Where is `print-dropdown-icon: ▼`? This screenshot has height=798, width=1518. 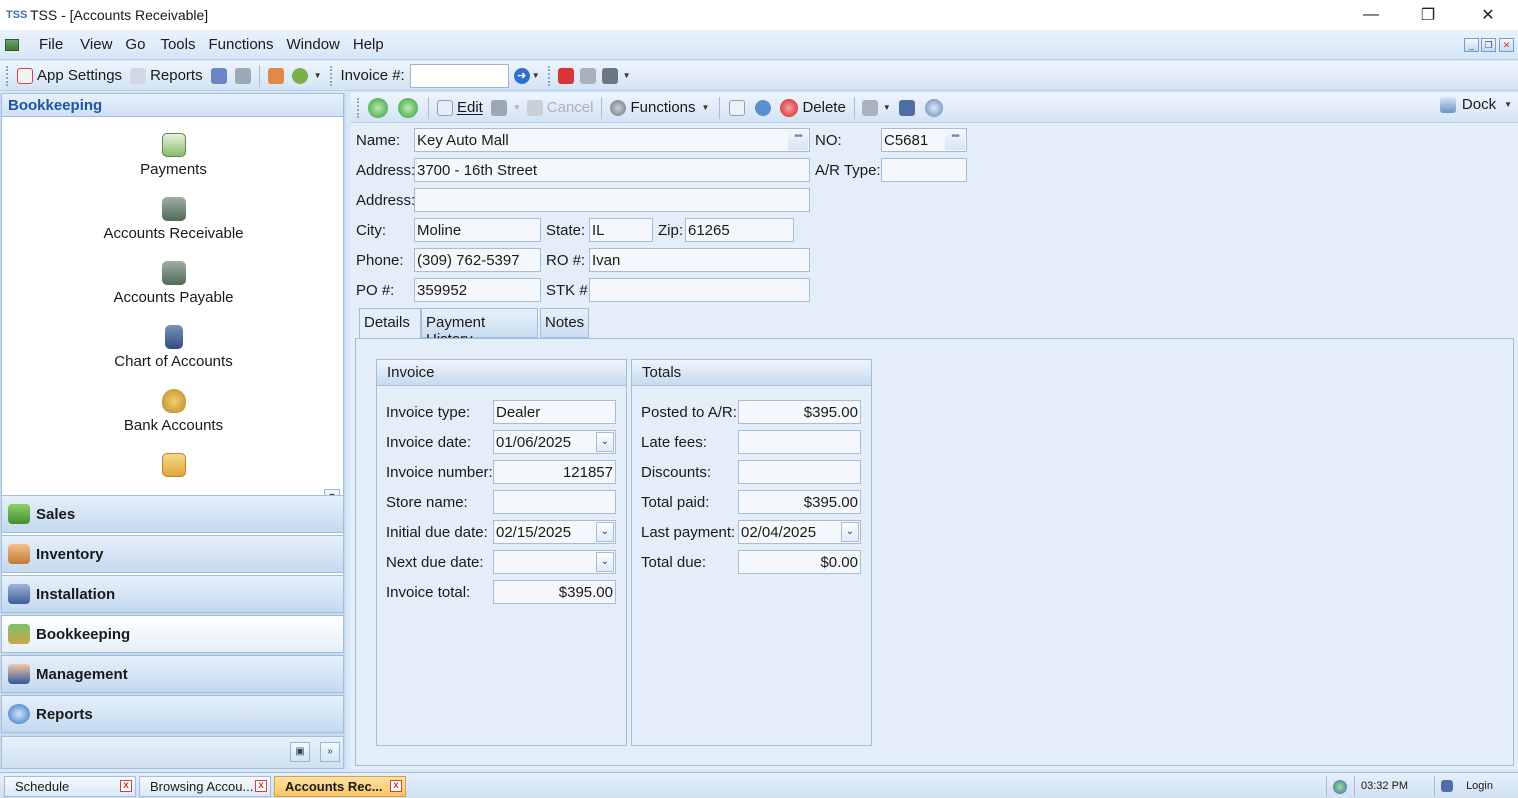 print-dropdown-icon: ▼ is located at coordinates (887, 107).